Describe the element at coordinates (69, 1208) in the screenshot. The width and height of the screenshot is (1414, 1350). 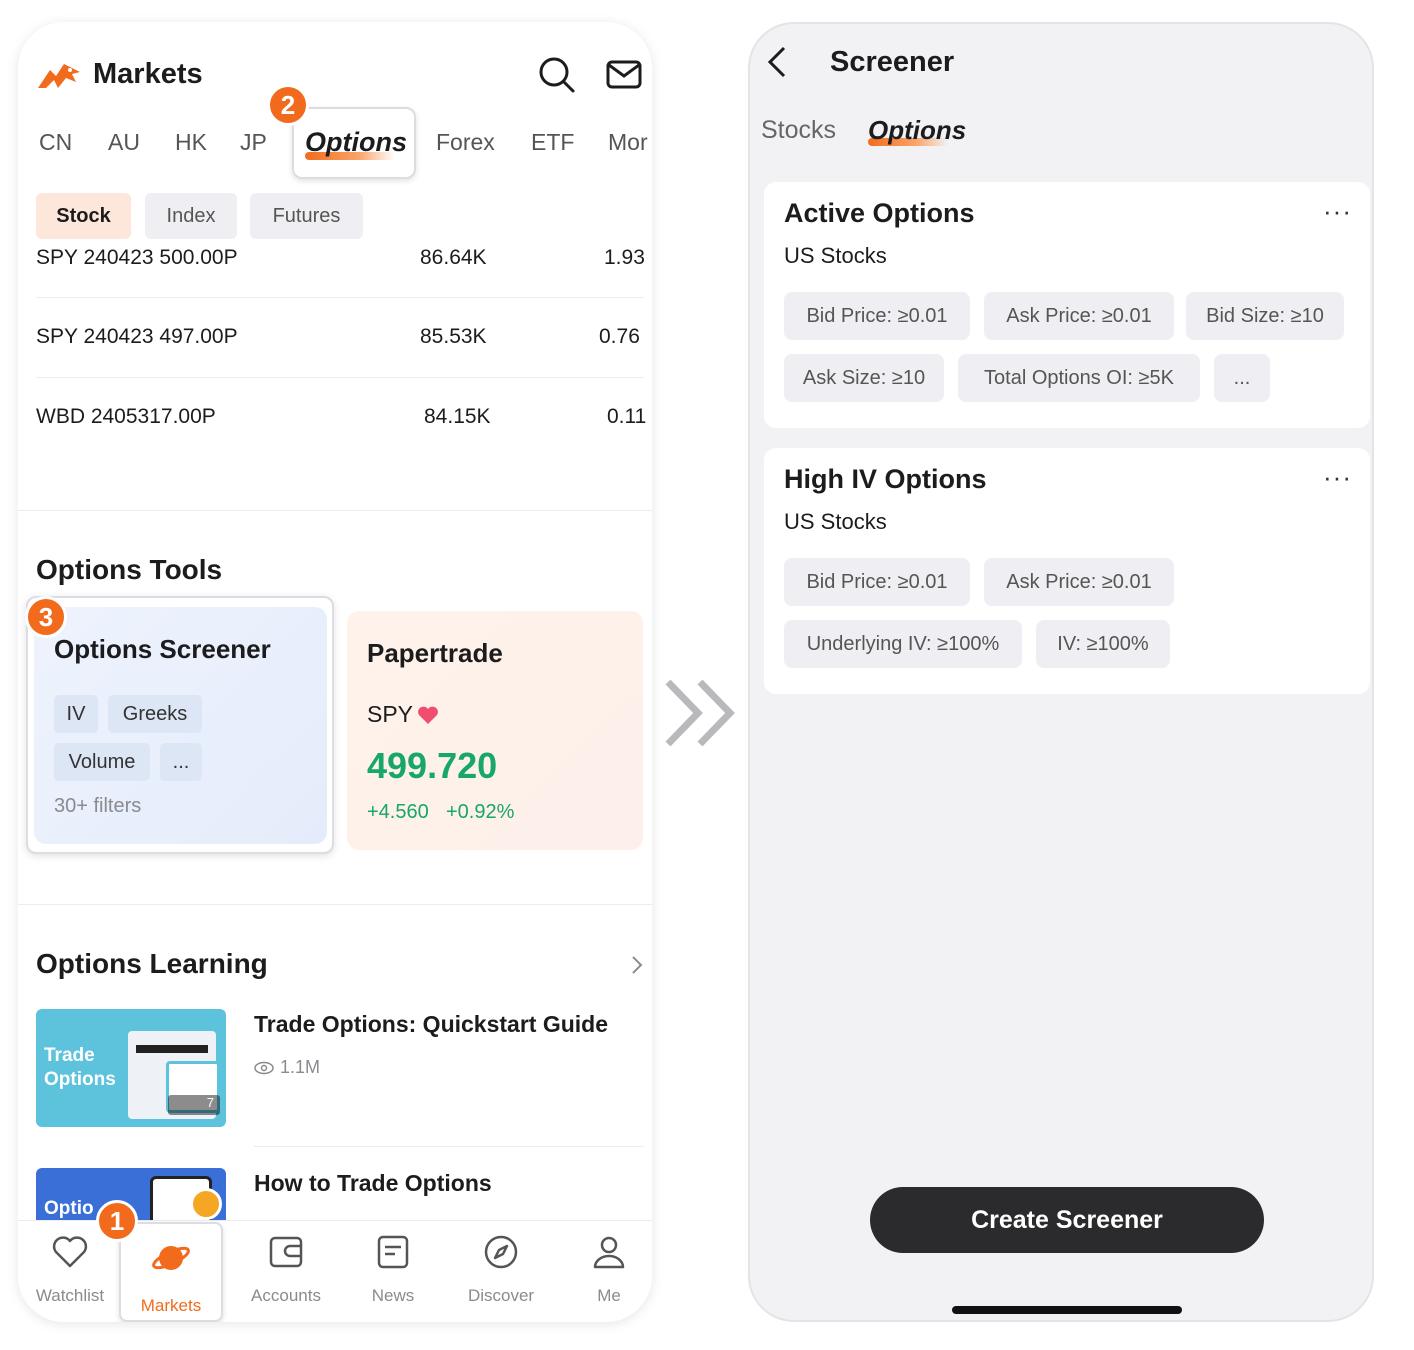
I see `thumb-text: Optio` at that location.